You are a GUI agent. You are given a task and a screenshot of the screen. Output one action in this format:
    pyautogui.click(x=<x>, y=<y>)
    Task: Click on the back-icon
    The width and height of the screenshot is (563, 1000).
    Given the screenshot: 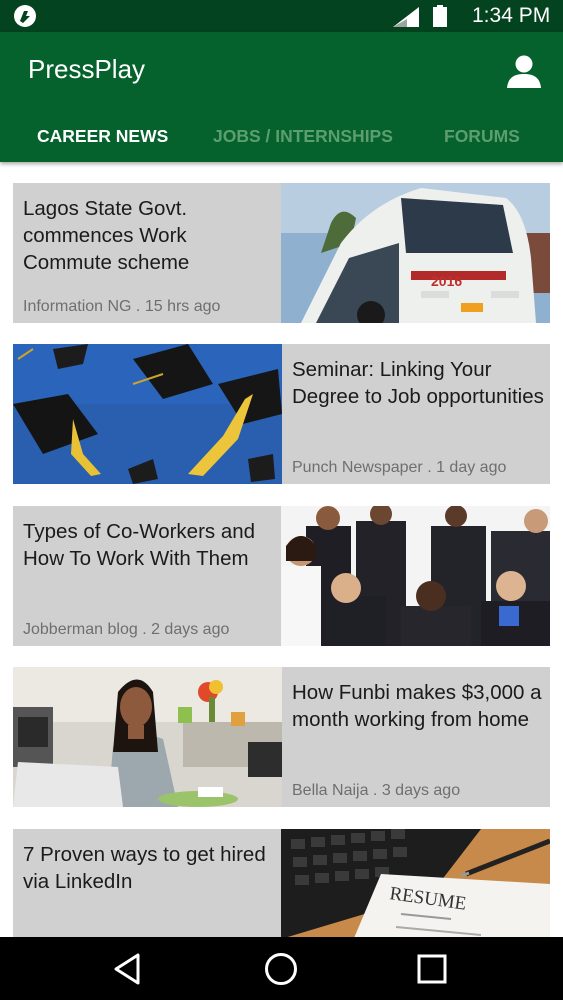 What is the action you would take?
    pyautogui.click(x=128, y=969)
    